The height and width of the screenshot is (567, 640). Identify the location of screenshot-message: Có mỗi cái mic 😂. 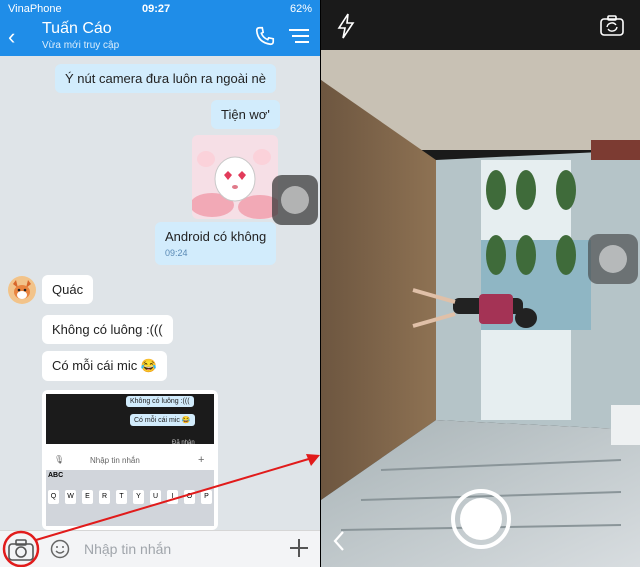
(162, 420).